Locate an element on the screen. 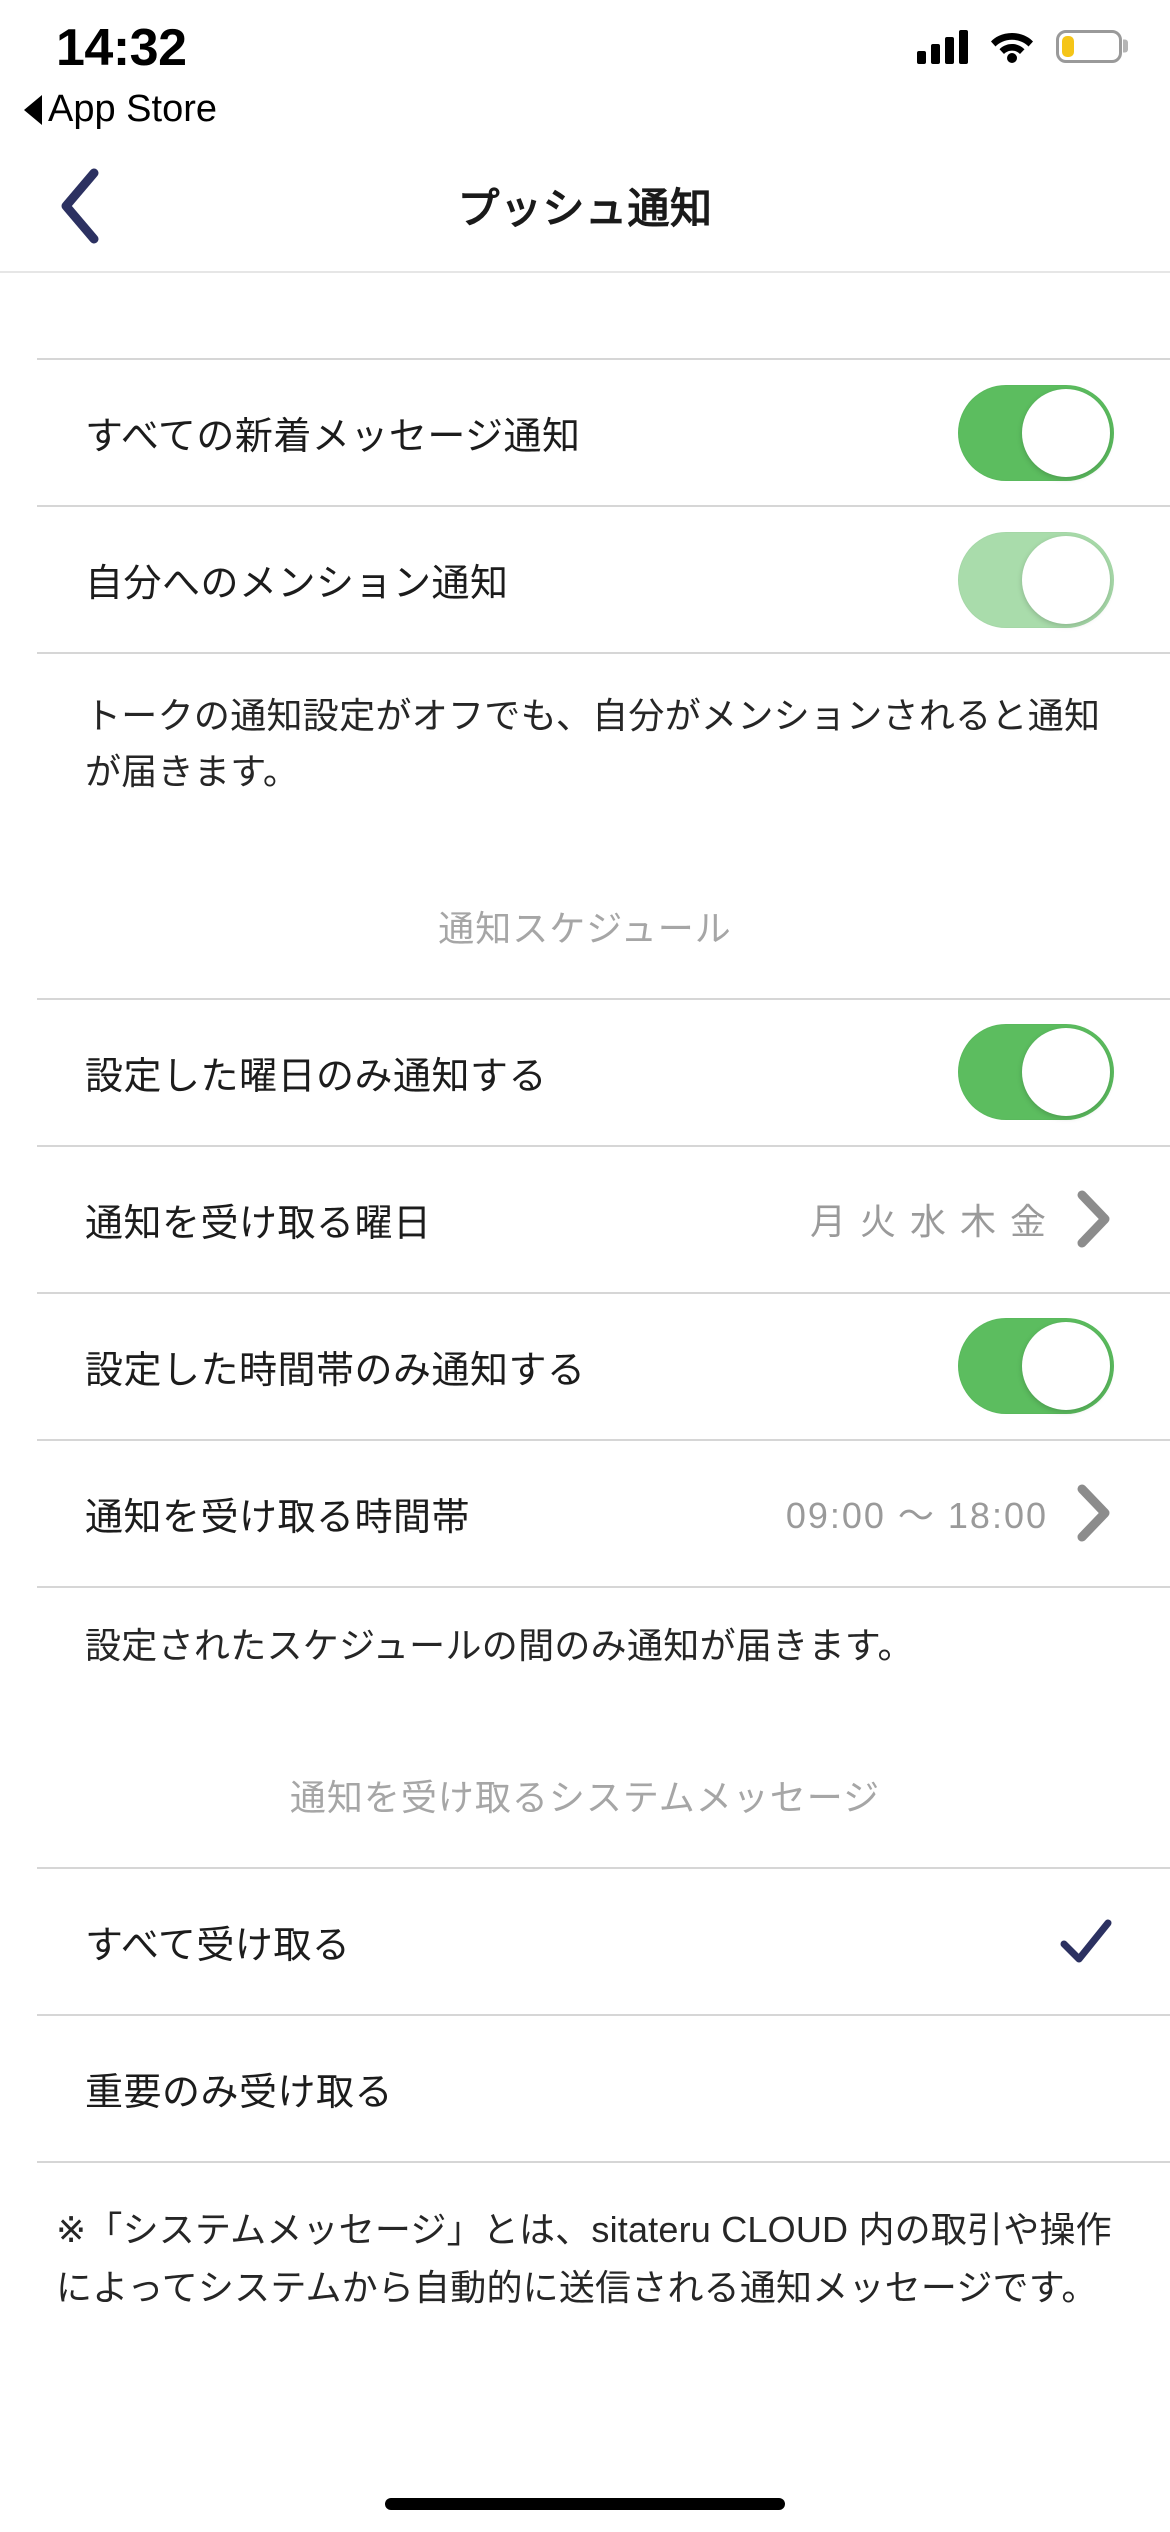  return-app-label: App Store is located at coordinates (132, 109).